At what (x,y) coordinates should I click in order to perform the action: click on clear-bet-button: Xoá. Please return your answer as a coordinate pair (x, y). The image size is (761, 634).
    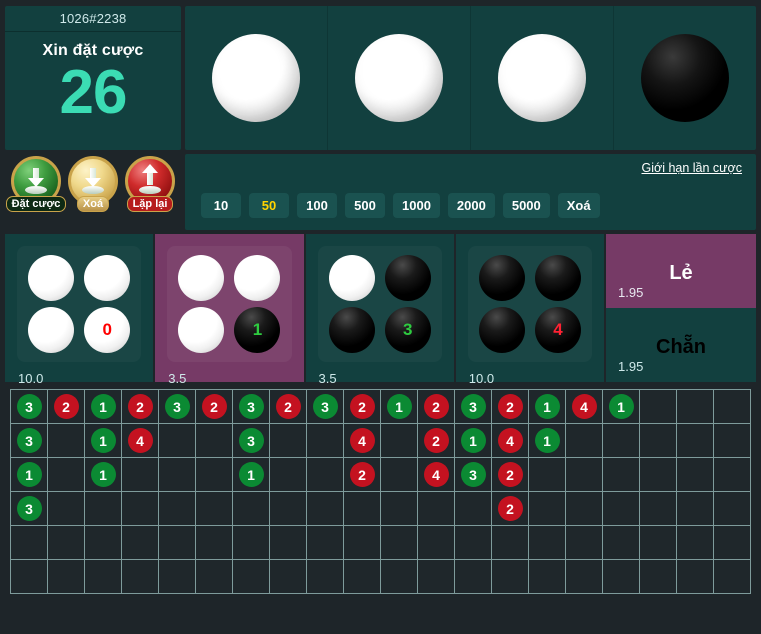
    Looking at the image, I should click on (93, 184).